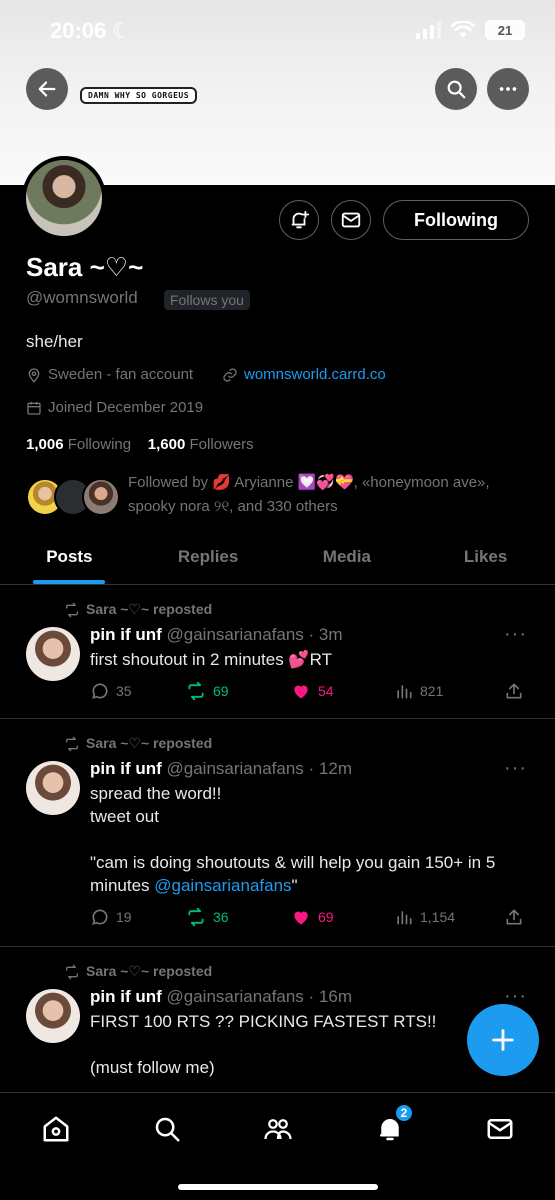 Image resolution: width=555 pixels, height=1200 pixels. What do you see at coordinates (277, 33) in the screenshot?
I see `status-bar: 20:06 ☾ 21` at bounding box center [277, 33].